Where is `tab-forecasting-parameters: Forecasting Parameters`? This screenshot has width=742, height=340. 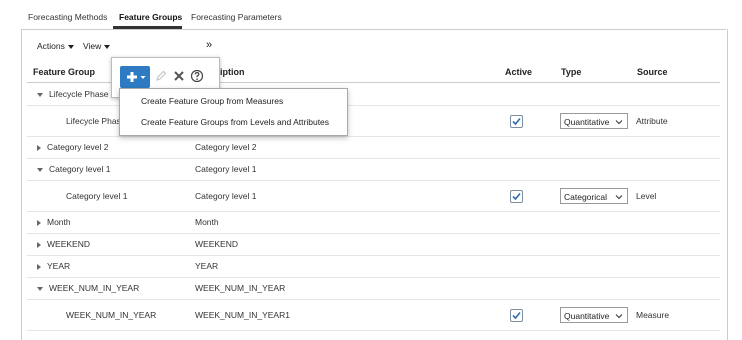 tab-forecasting-parameters: Forecasting Parameters is located at coordinates (236, 17).